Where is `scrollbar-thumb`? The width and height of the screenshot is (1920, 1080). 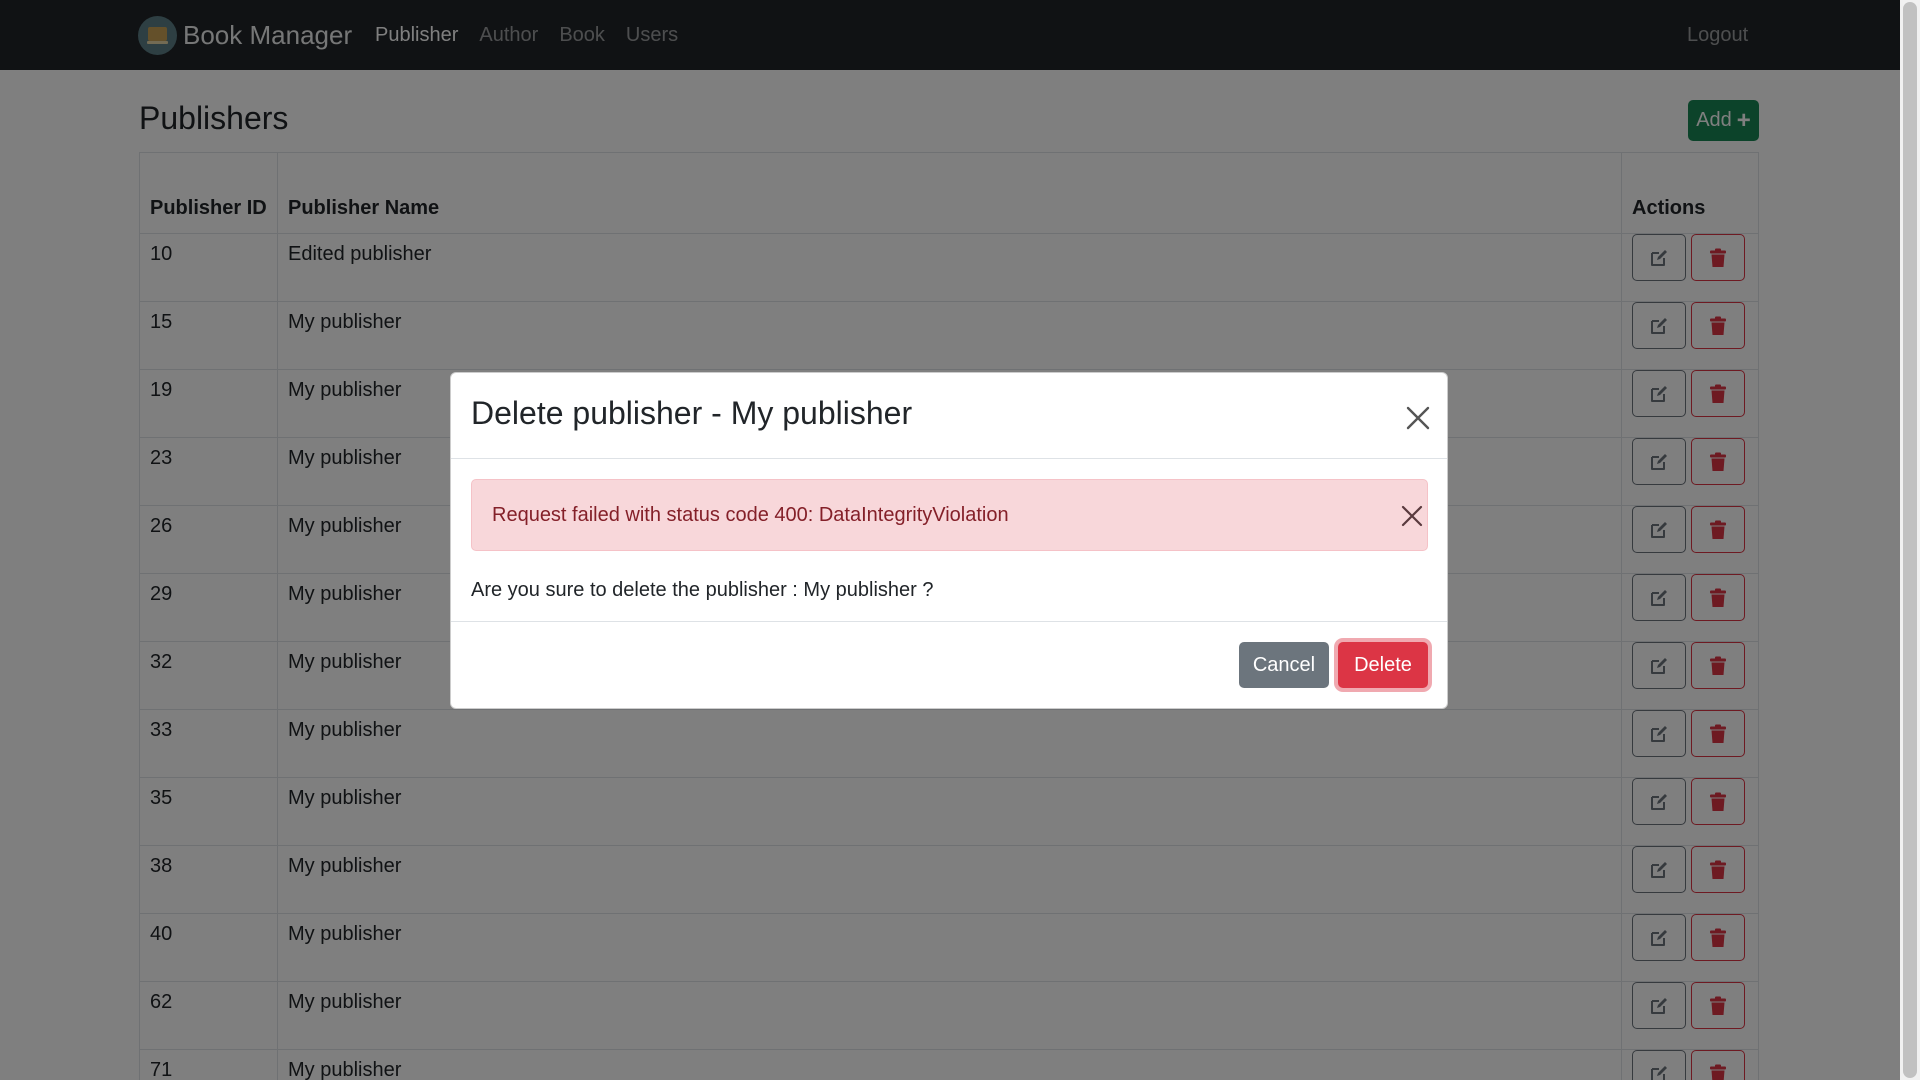
scrollbar-thumb is located at coordinates (1910, 540).